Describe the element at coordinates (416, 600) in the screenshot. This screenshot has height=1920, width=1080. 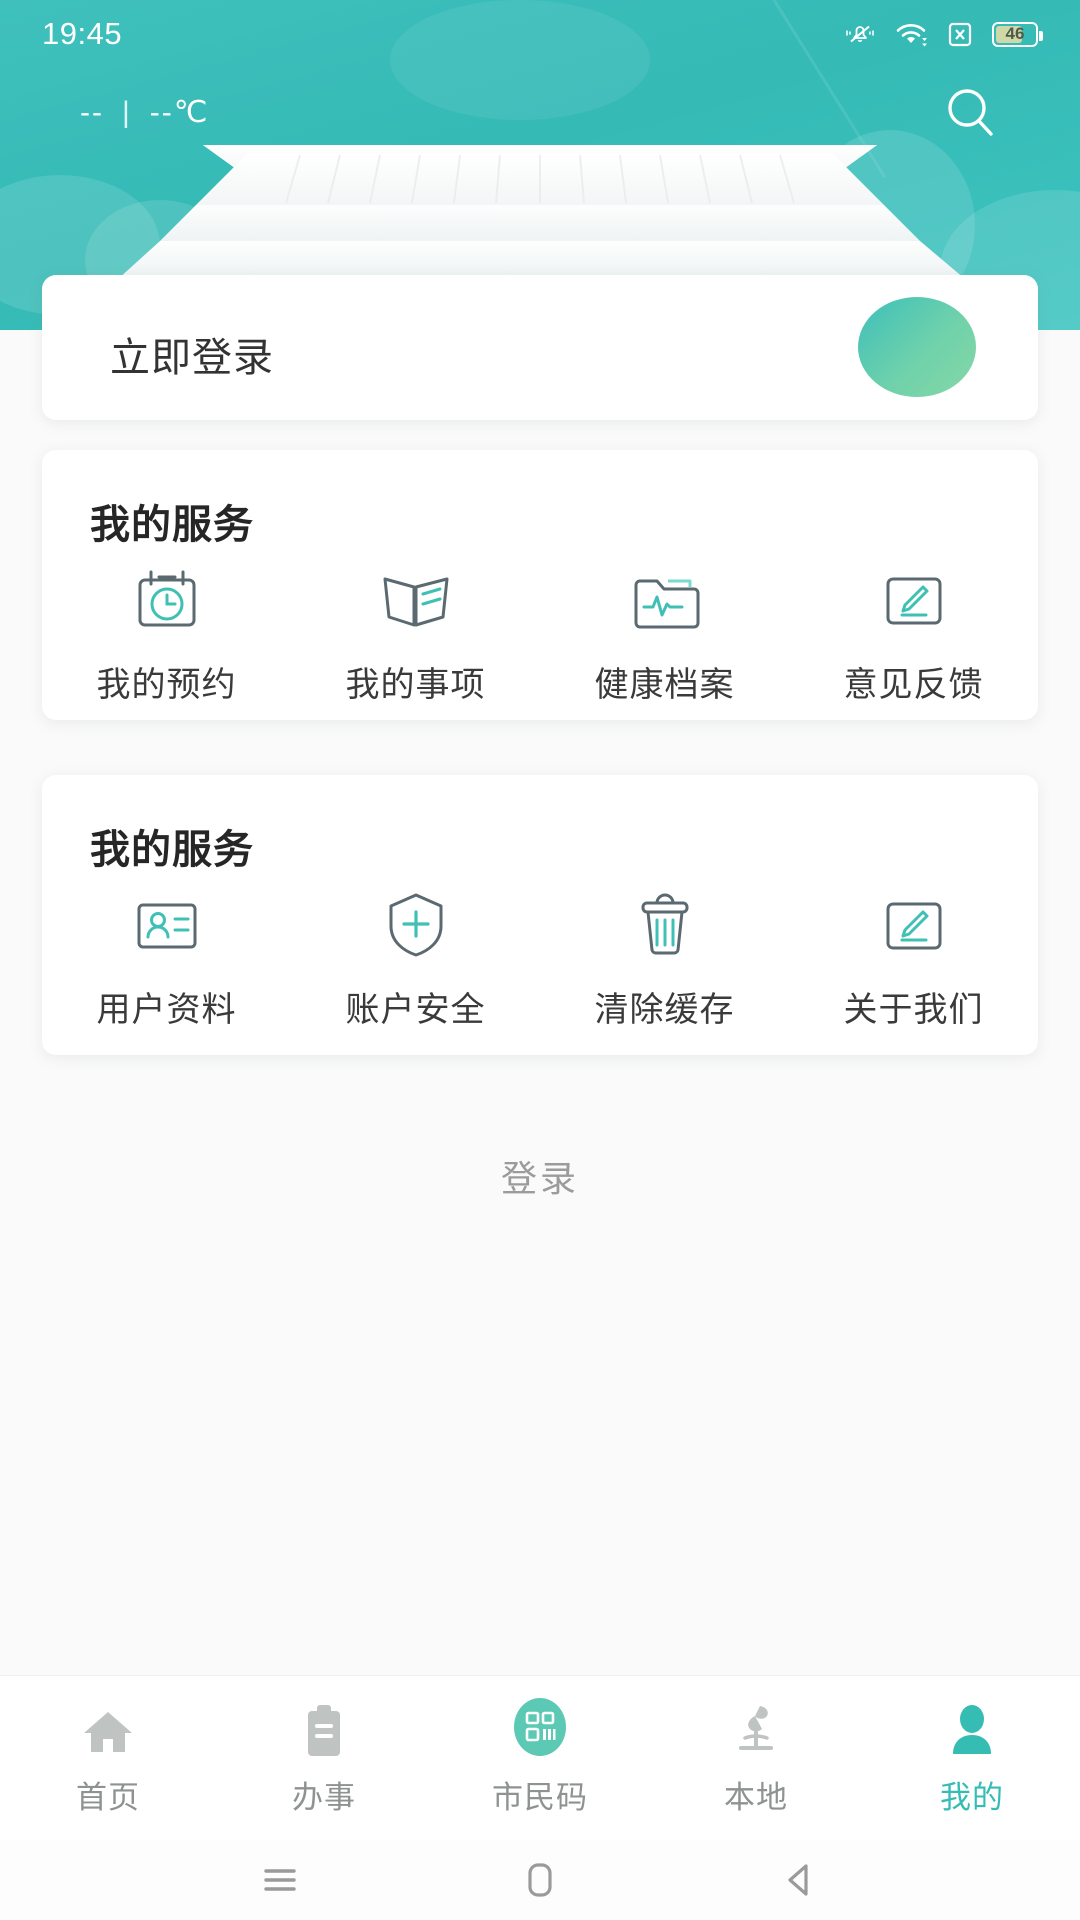
I see `open-book-icon` at that location.